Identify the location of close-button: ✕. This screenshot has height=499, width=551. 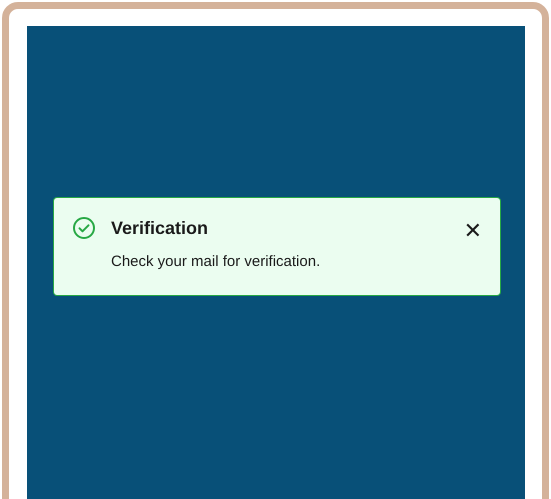
(473, 232).